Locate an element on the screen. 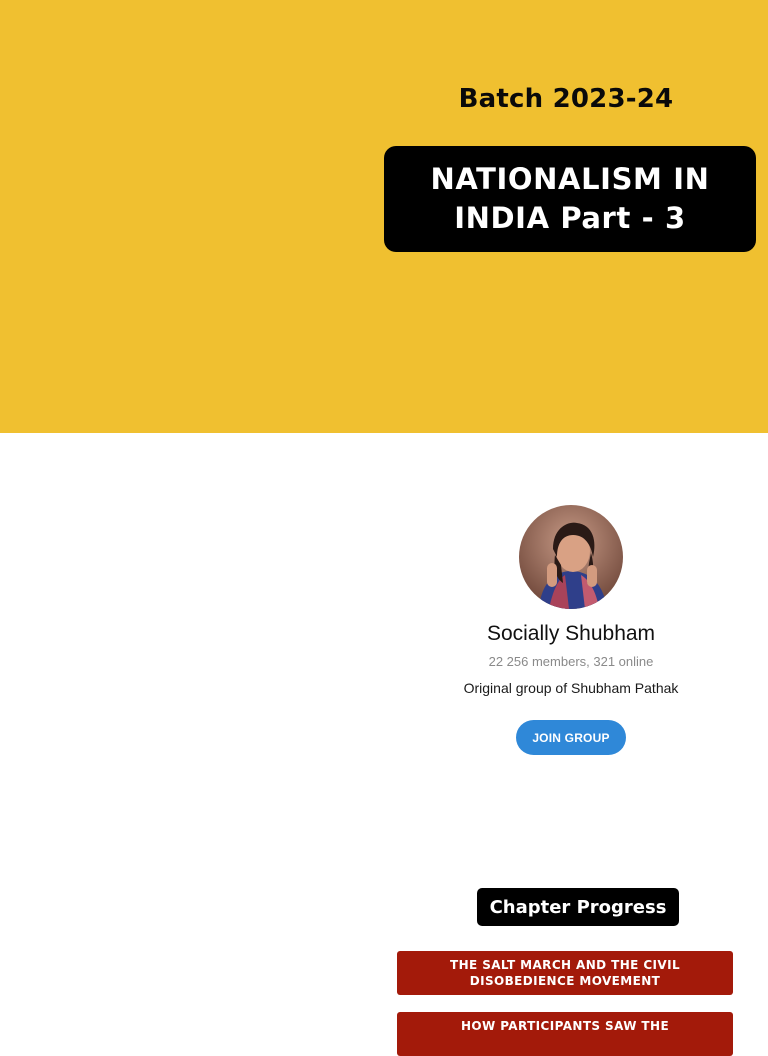 The height and width of the screenshot is (1056, 768). profile-photo-icon is located at coordinates (571, 557).